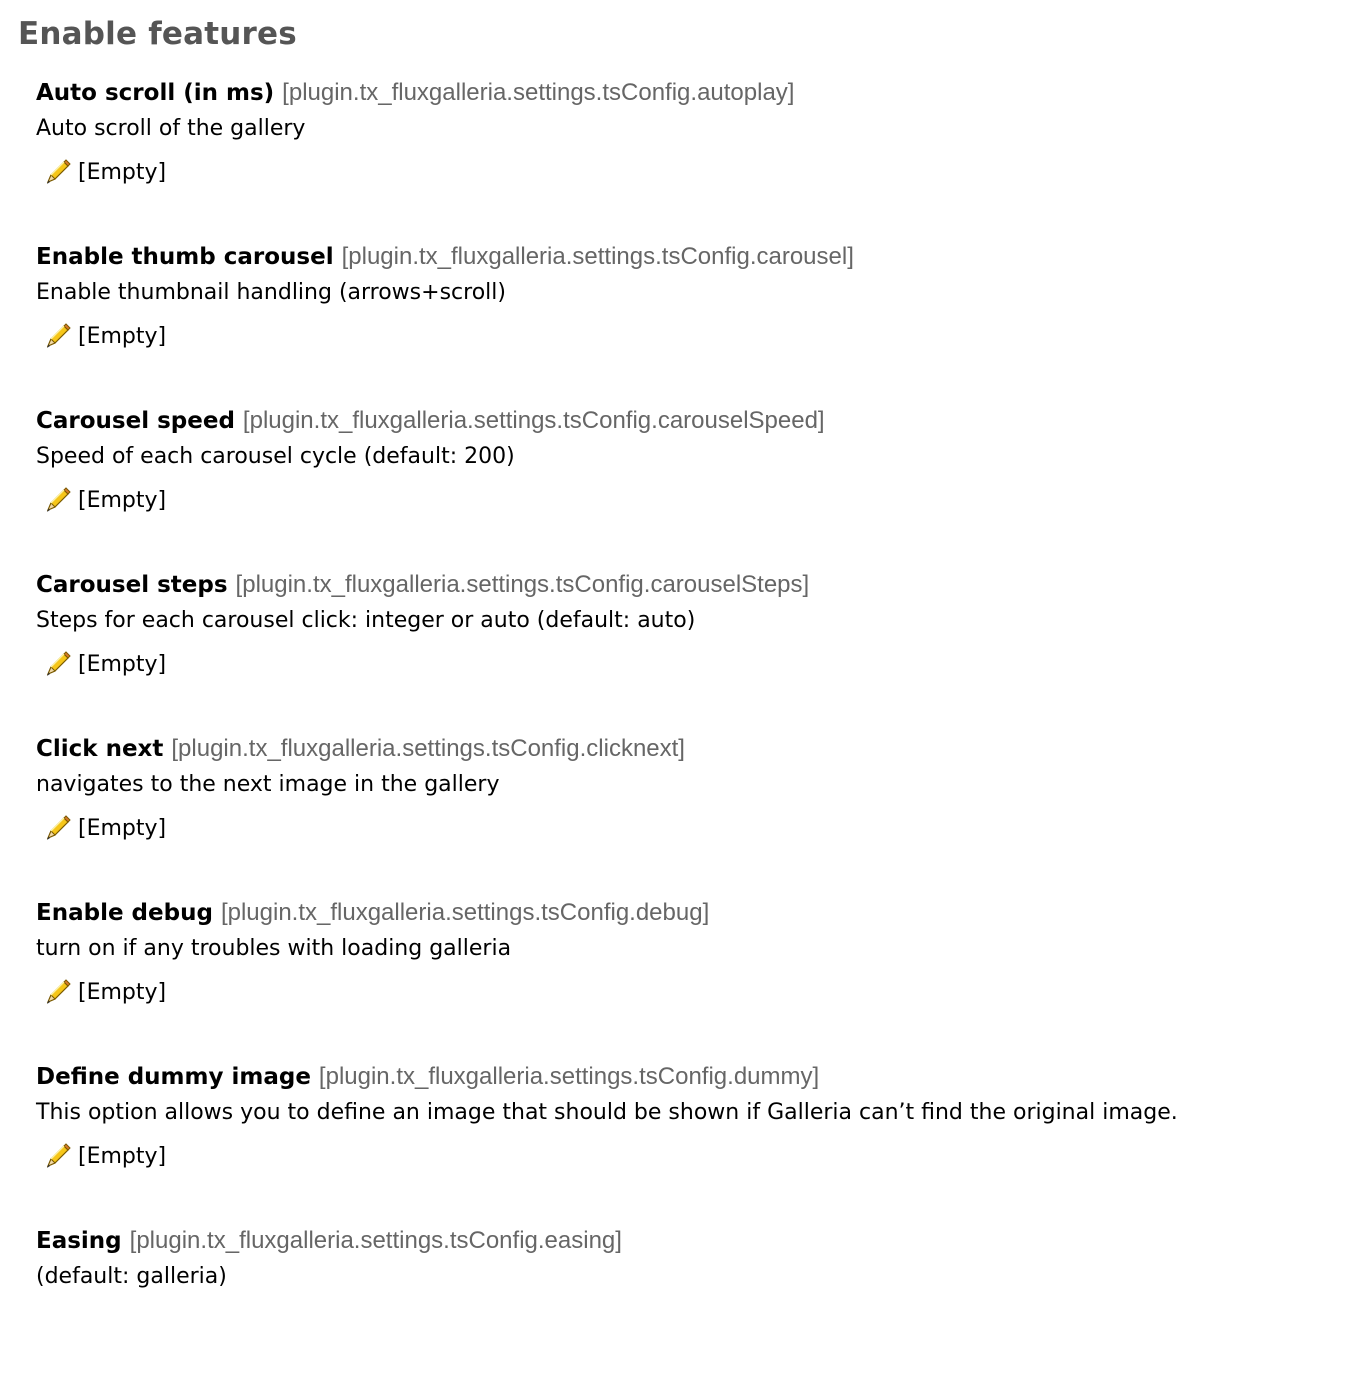 The width and height of the screenshot is (1356, 1386). Describe the element at coordinates (155, 93) in the screenshot. I see `setting-label: Auto scroll (in ms)` at that location.